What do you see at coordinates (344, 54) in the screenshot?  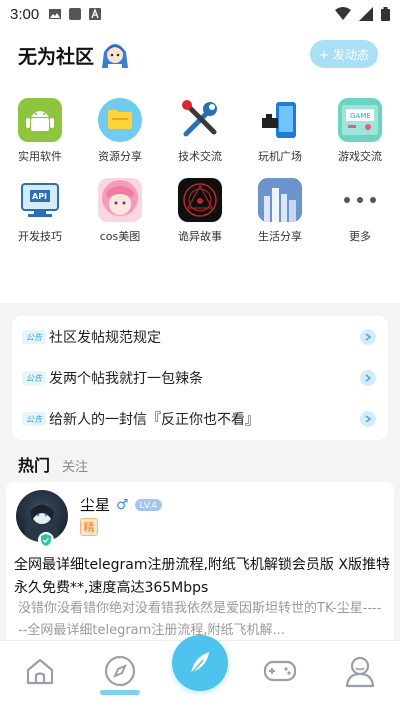 I see `post-button: + 发动态` at bounding box center [344, 54].